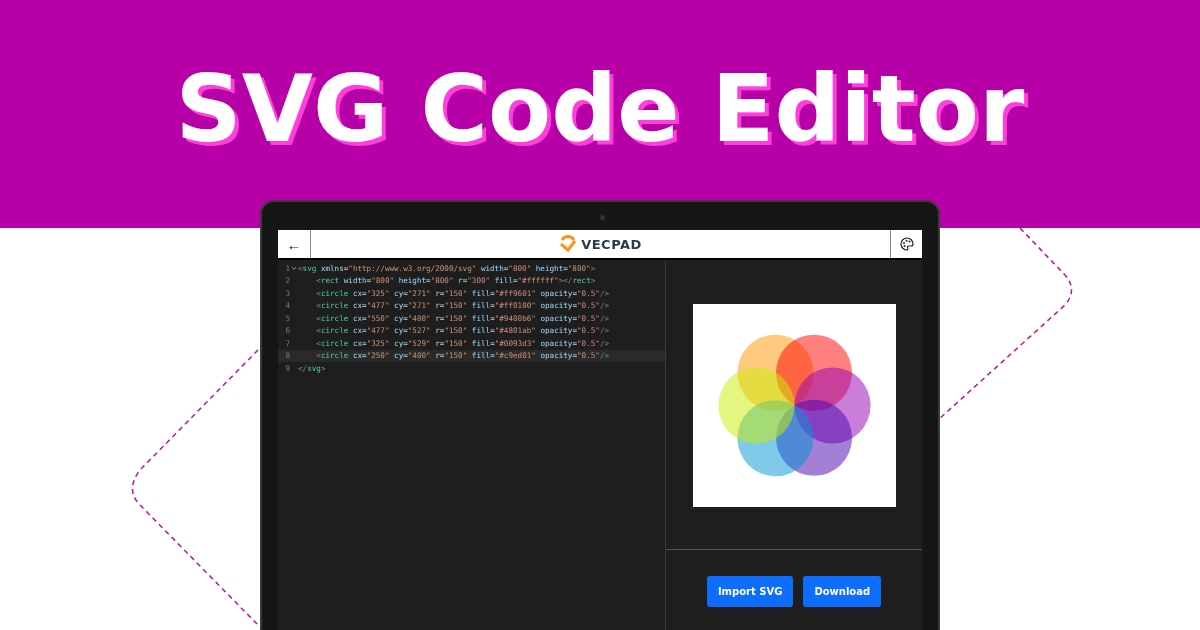 The image size is (1200, 630). I want to click on fold-icon, so click(294, 268).